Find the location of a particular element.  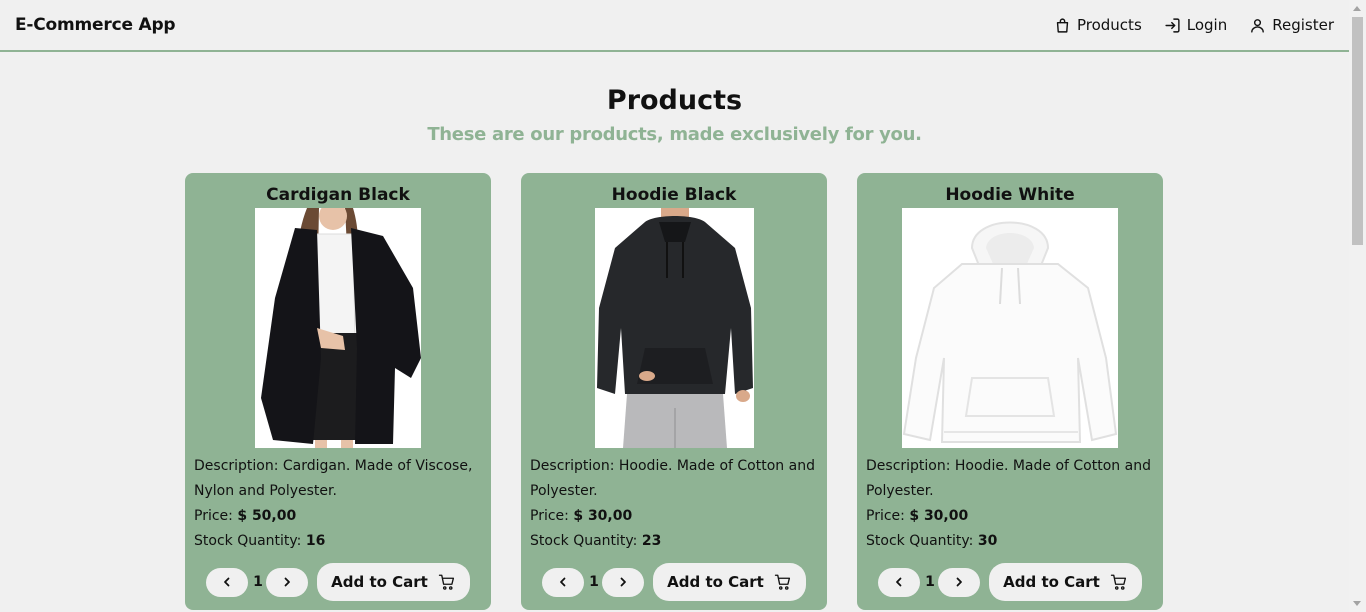

nav-links: Products Login Register is located at coordinates (1194, 25).